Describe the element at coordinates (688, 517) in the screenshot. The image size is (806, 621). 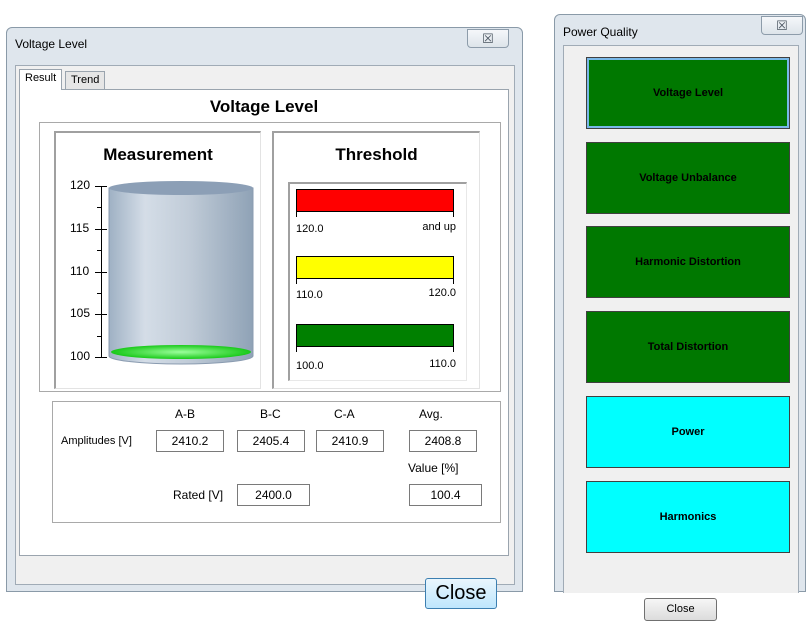
I see `harmonics-button: Harmonics` at that location.